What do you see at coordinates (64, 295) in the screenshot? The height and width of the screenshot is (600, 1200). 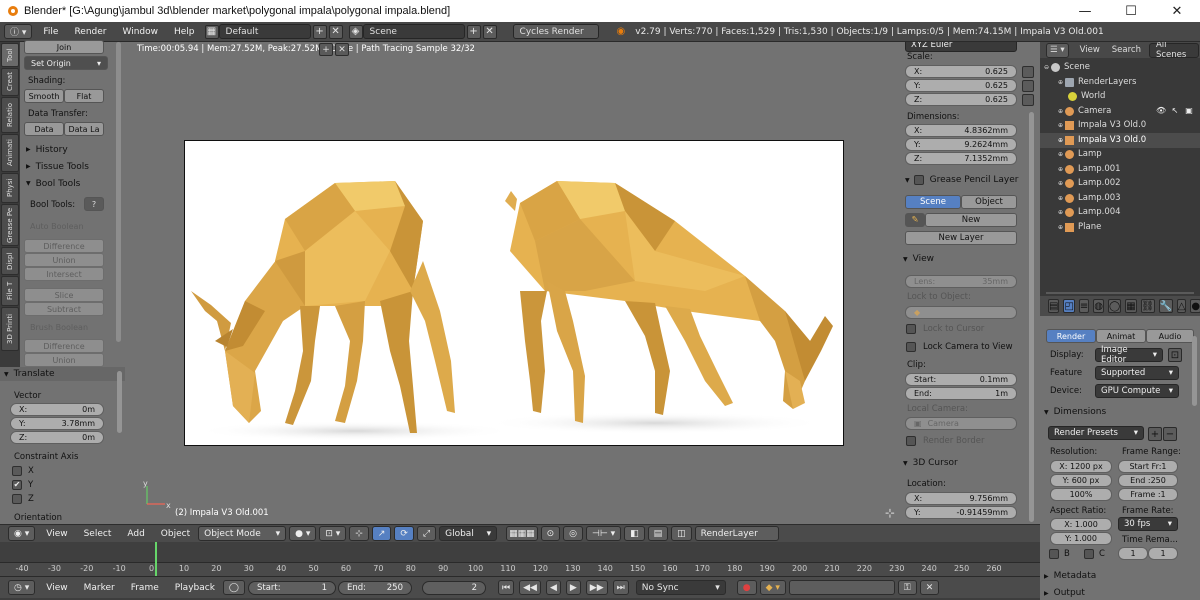 I see `slice-button: Slice` at bounding box center [64, 295].